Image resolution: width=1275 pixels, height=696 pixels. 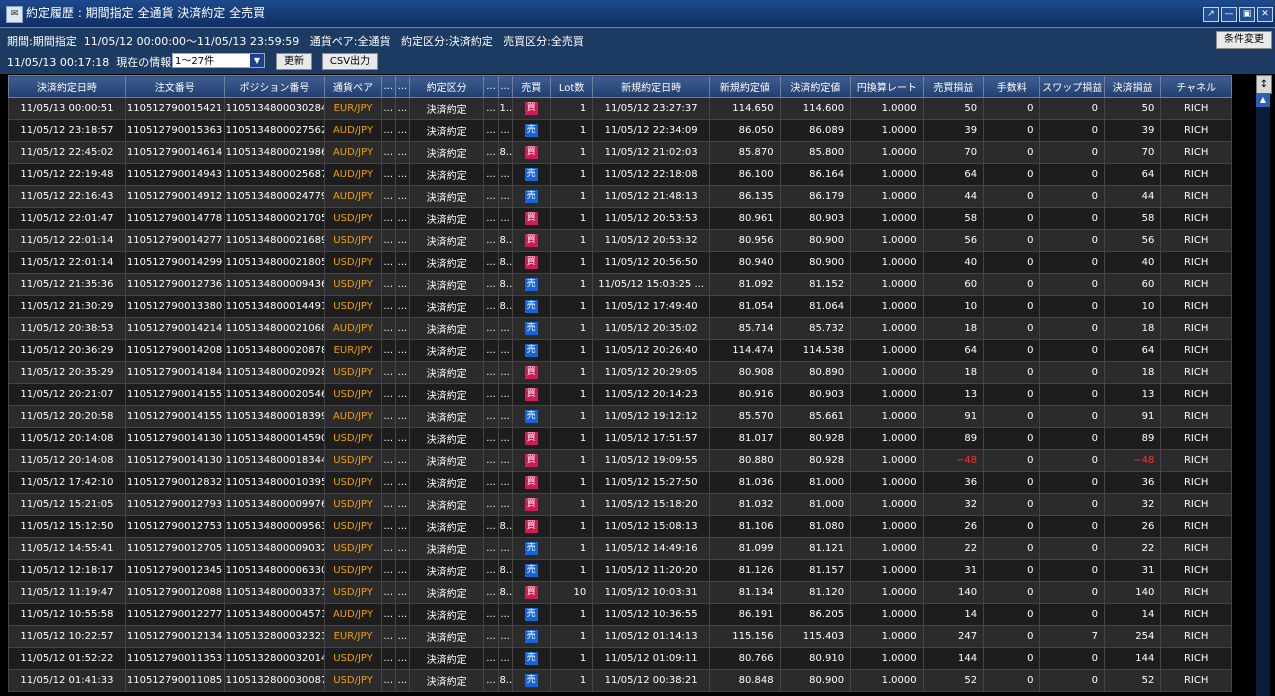 I want to click on table-cell: 11/05/12 11:19:47, so click(x=67, y=592).